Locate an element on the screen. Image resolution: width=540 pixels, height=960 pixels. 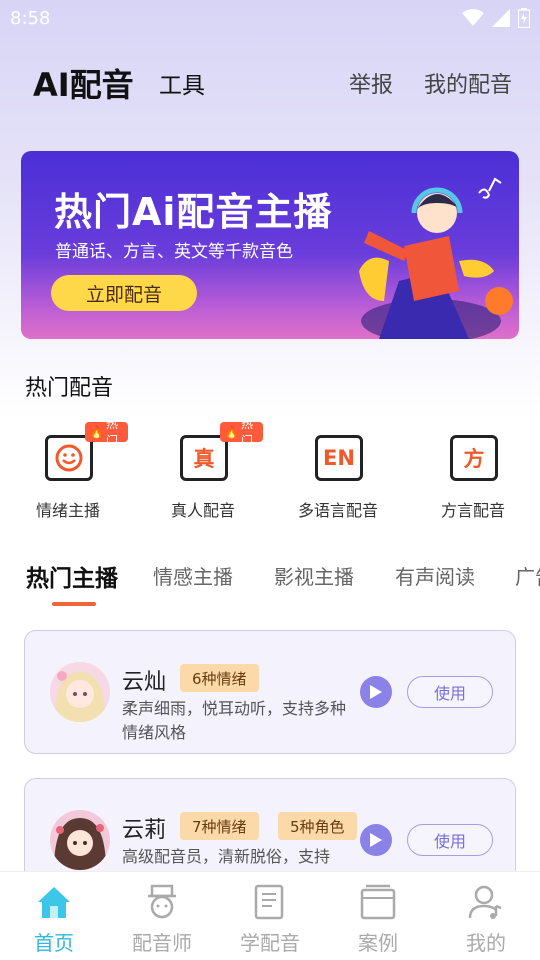
battery-icon is located at coordinates (524, 18).